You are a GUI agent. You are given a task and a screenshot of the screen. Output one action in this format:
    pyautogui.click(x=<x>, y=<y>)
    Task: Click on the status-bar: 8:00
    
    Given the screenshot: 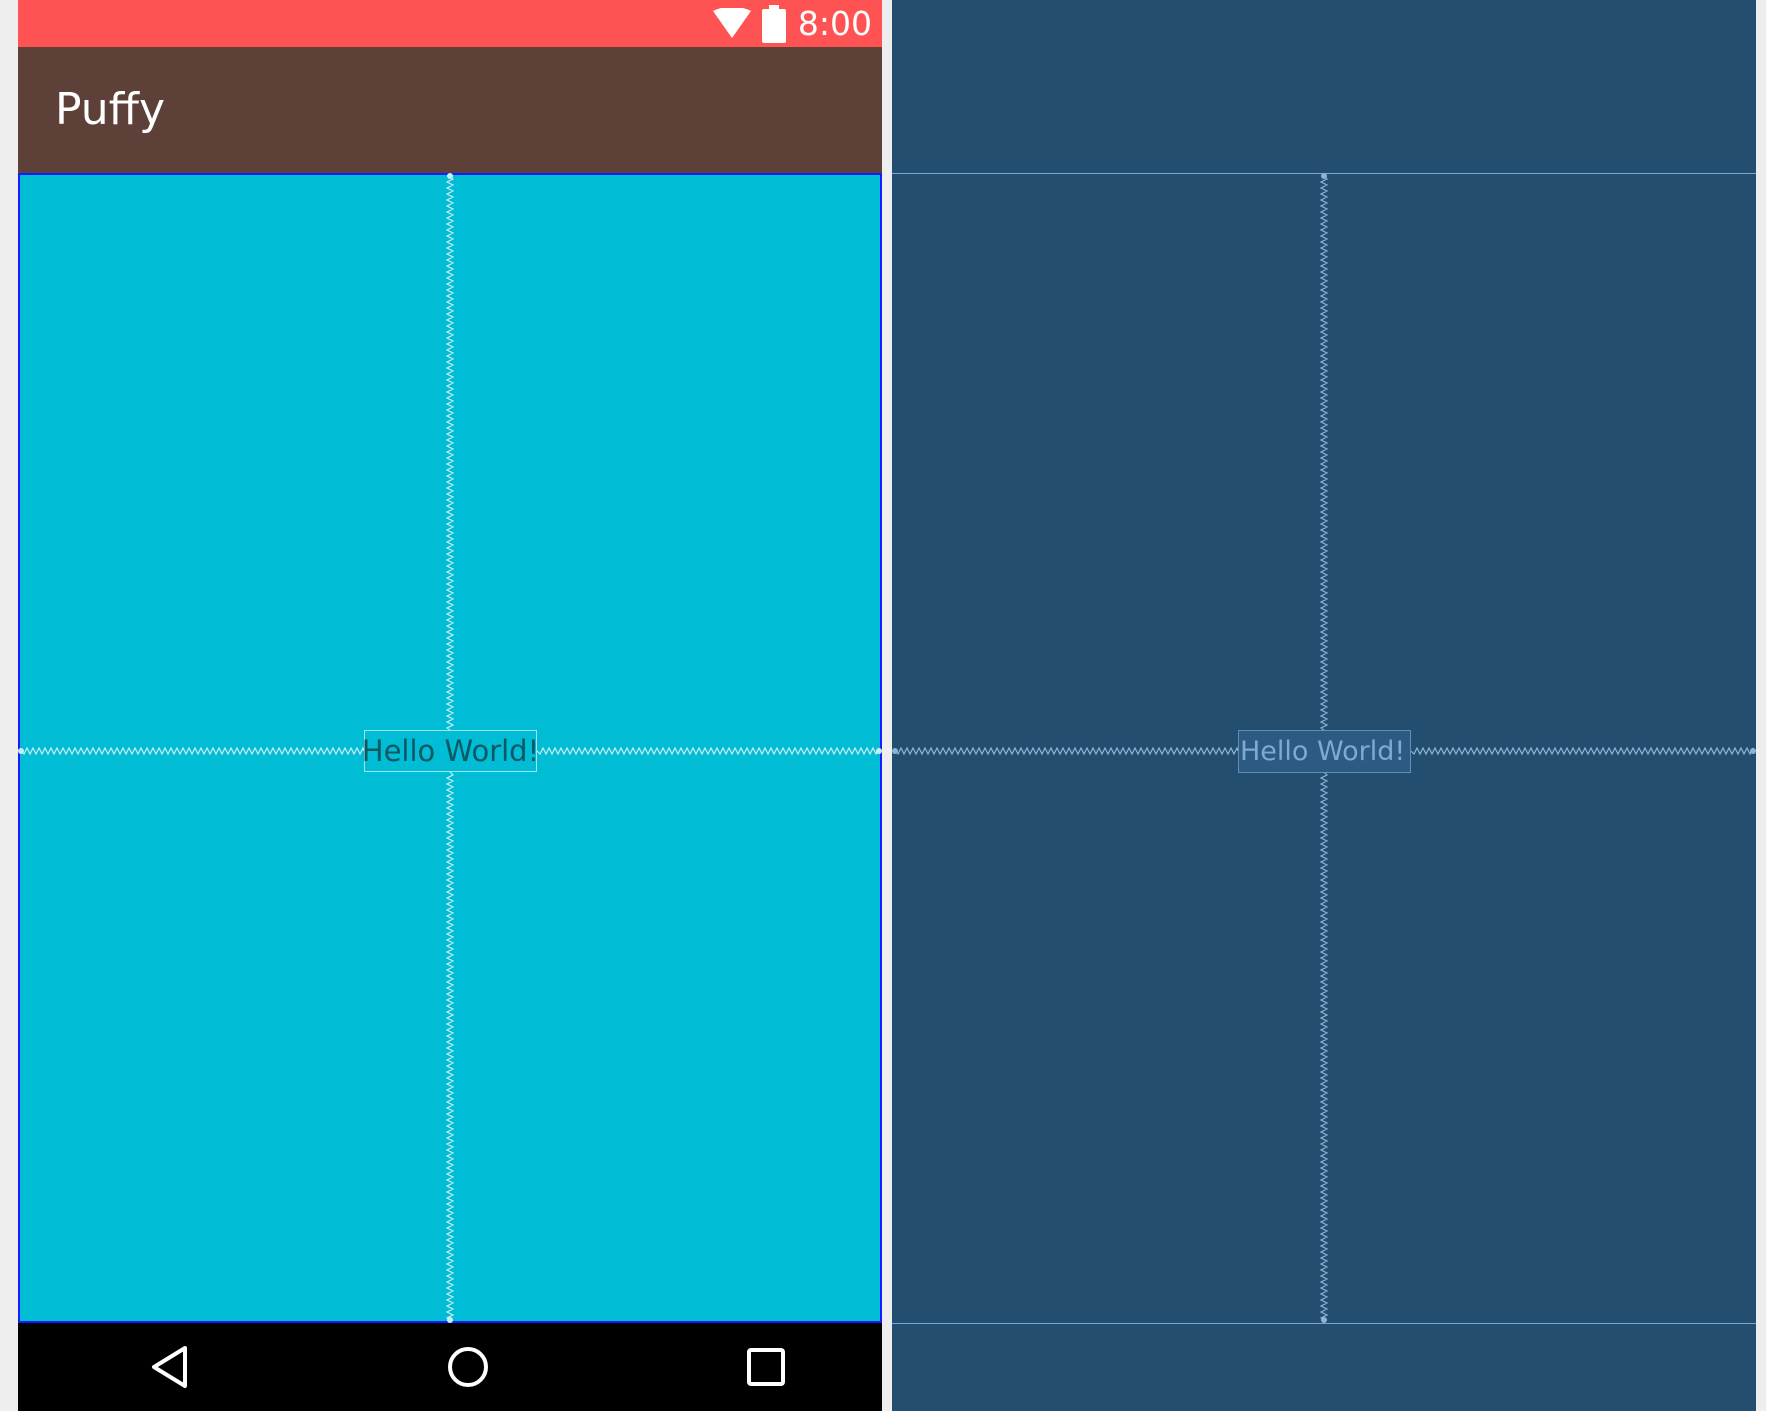 What is the action you would take?
    pyautogui.click(x=450, y=23)
    